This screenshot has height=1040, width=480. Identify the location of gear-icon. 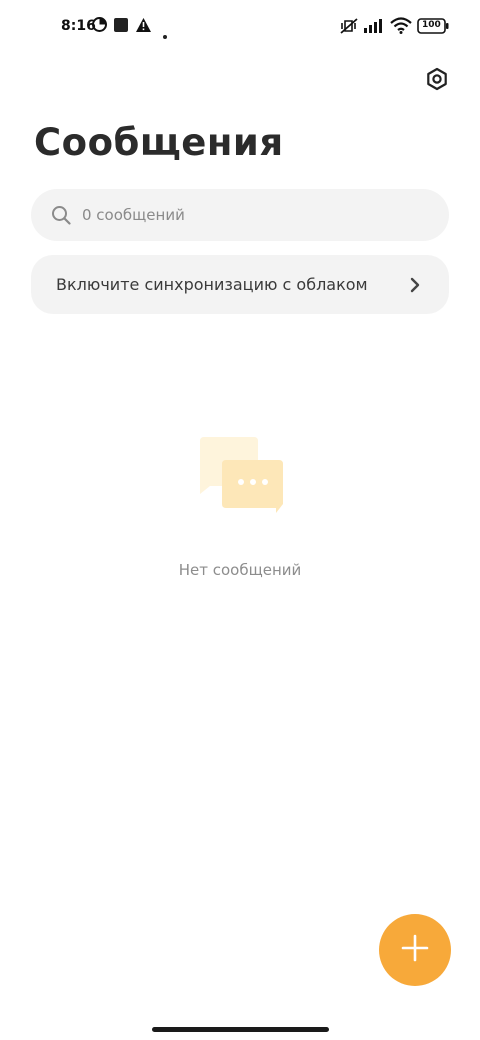
(437, 81).